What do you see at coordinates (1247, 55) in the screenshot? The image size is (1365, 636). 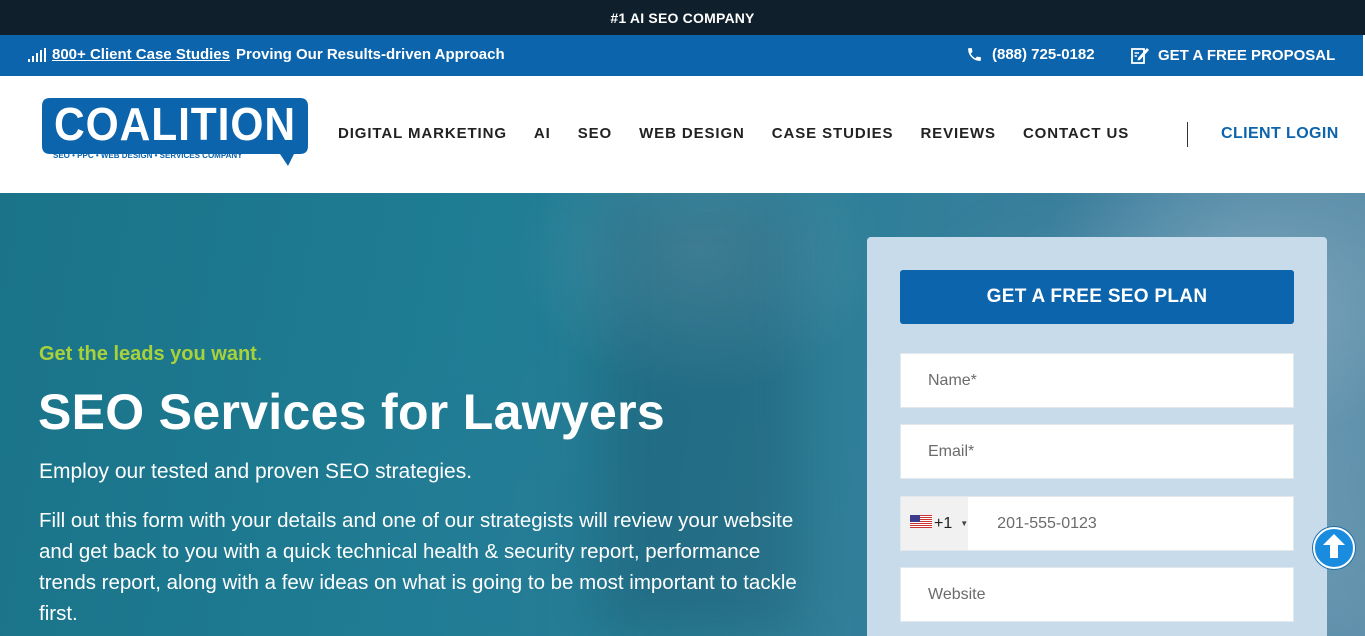 I see `free-proposal-label: GET A FREE PROPOSAL` at bounding box center [1247, 55].